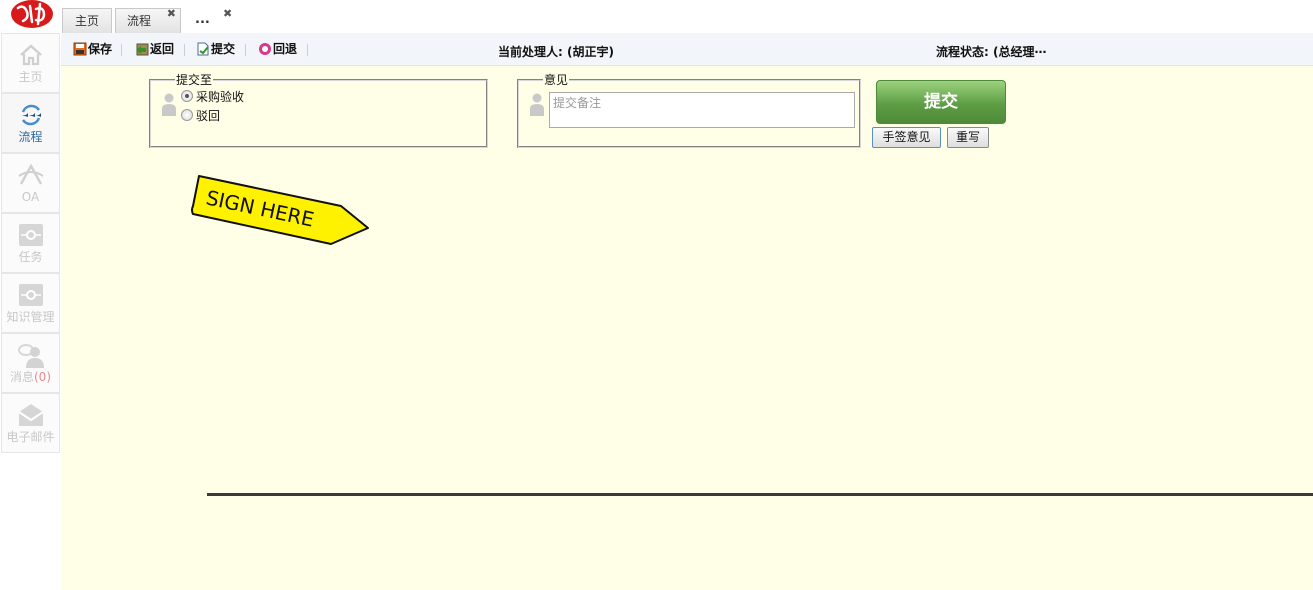  I want to click on submit-to-legend: 提交至, so click(194, 80).